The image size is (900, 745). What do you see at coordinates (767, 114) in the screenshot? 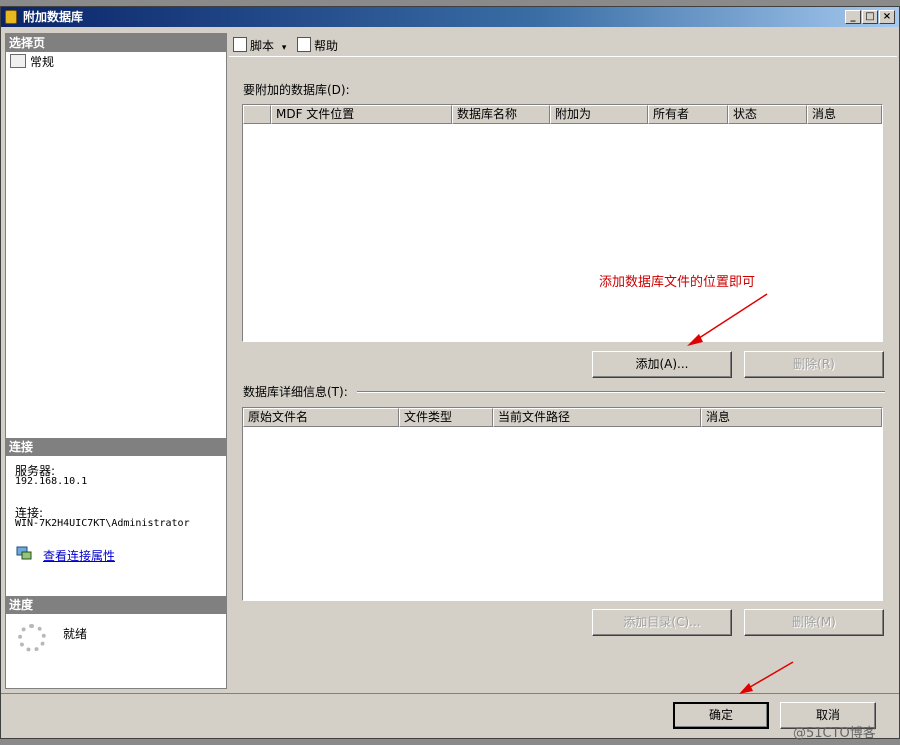
I see `column-header-status: 状态` at bounding box center [767, 114].